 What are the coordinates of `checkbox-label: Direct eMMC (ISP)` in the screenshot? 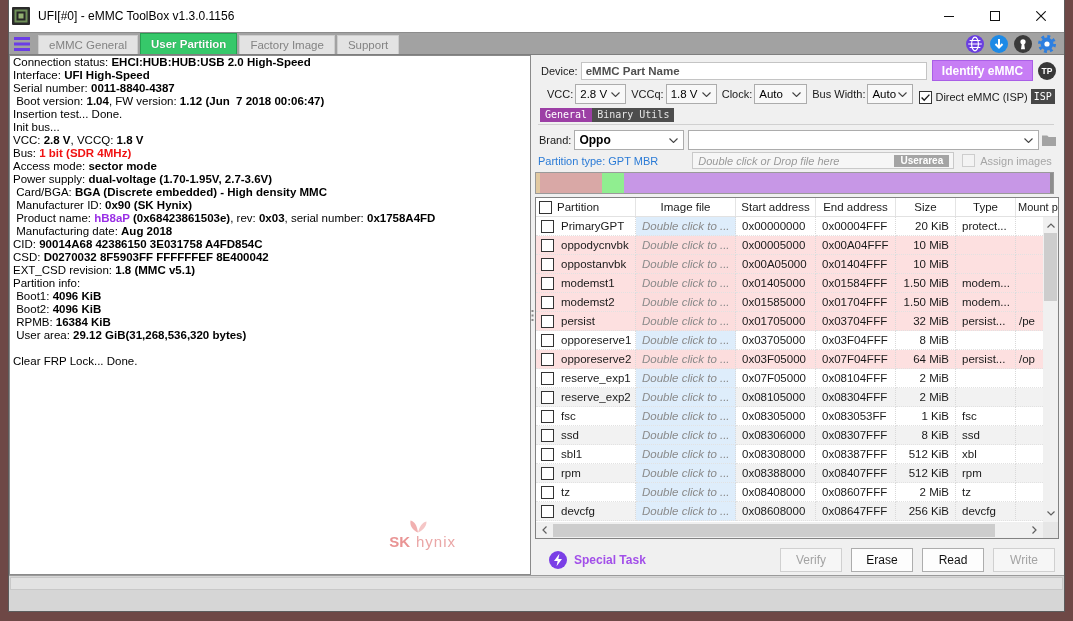 It's located at (981, 97).